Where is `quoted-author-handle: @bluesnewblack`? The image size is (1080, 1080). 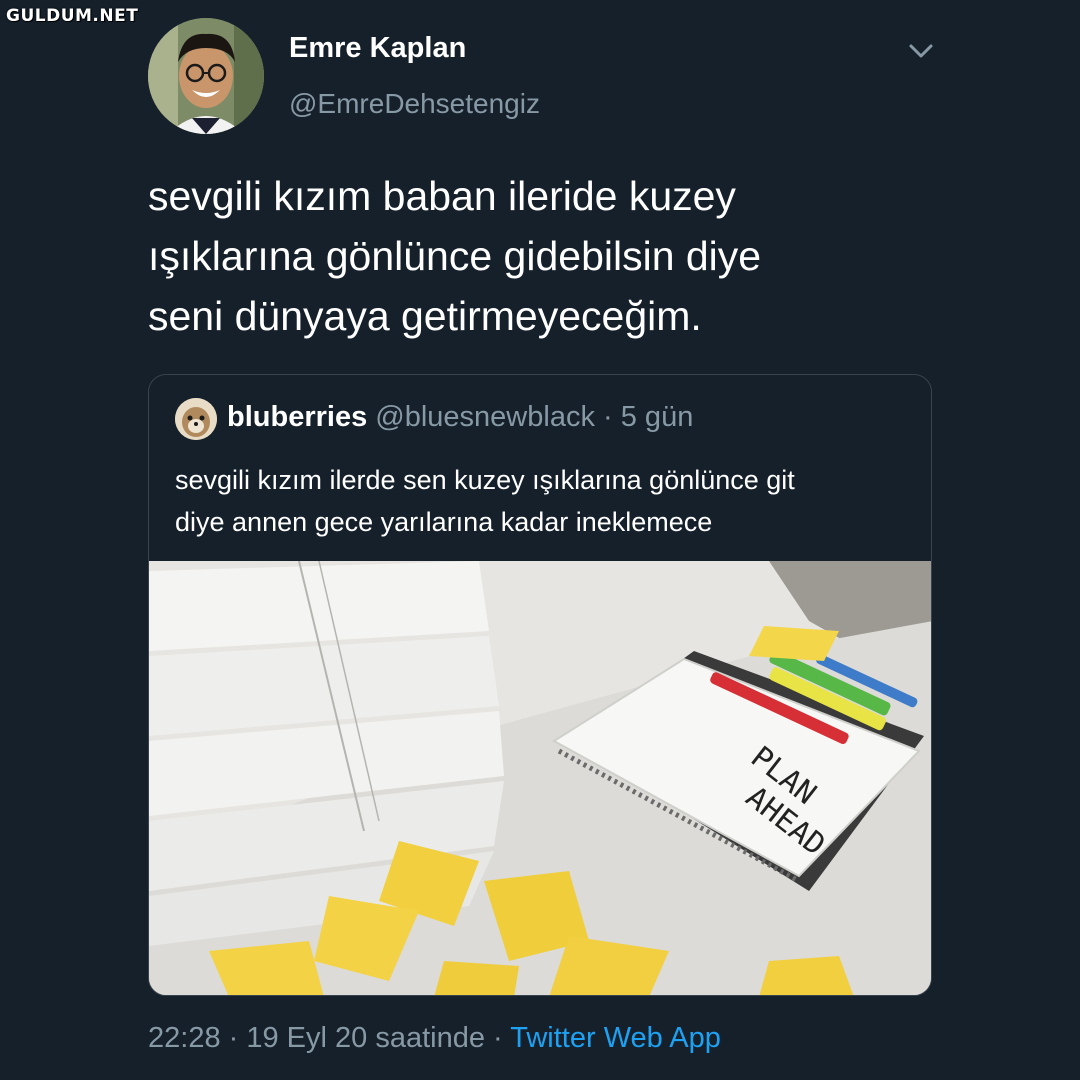
quoted-author-handle: @bluesnewblack is located at coordinates (485, 417).